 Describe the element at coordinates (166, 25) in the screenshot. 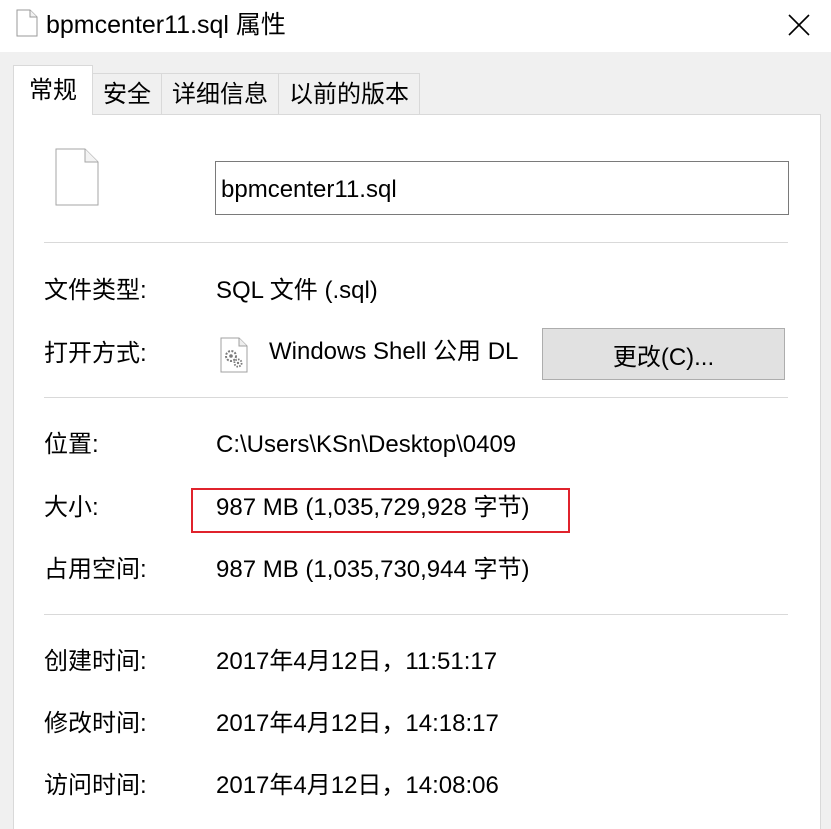

I see `window-title: bpmcenter11.sql 属性` at that location.